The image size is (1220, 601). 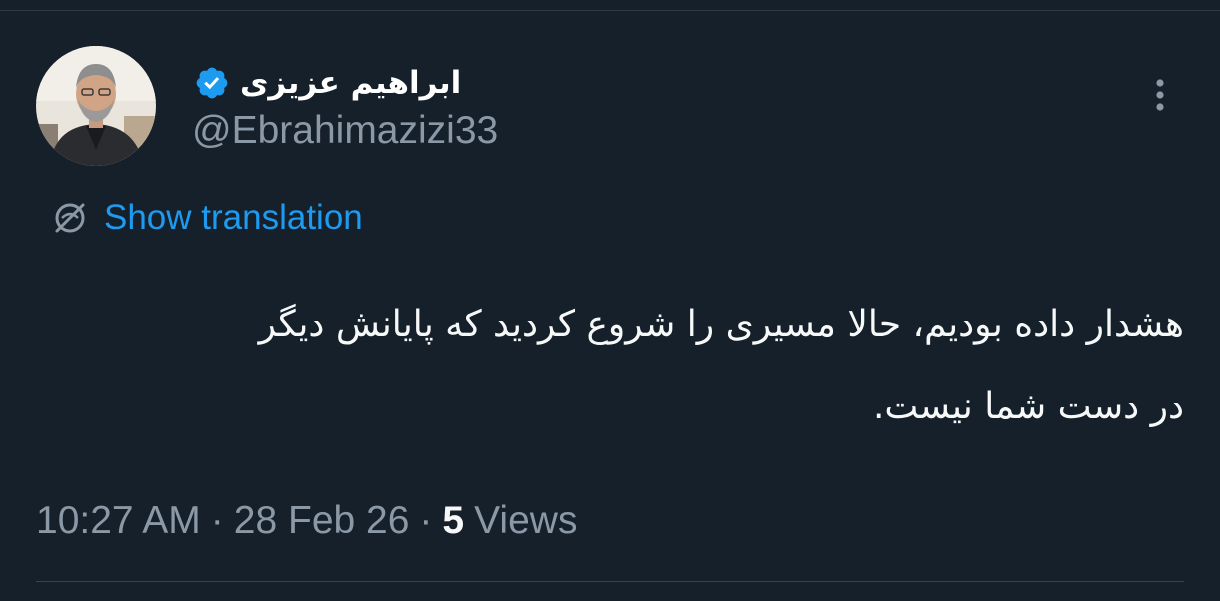 I want to click on author-display-name: ابراهیم عزیزی, so click(x=351, y=83).